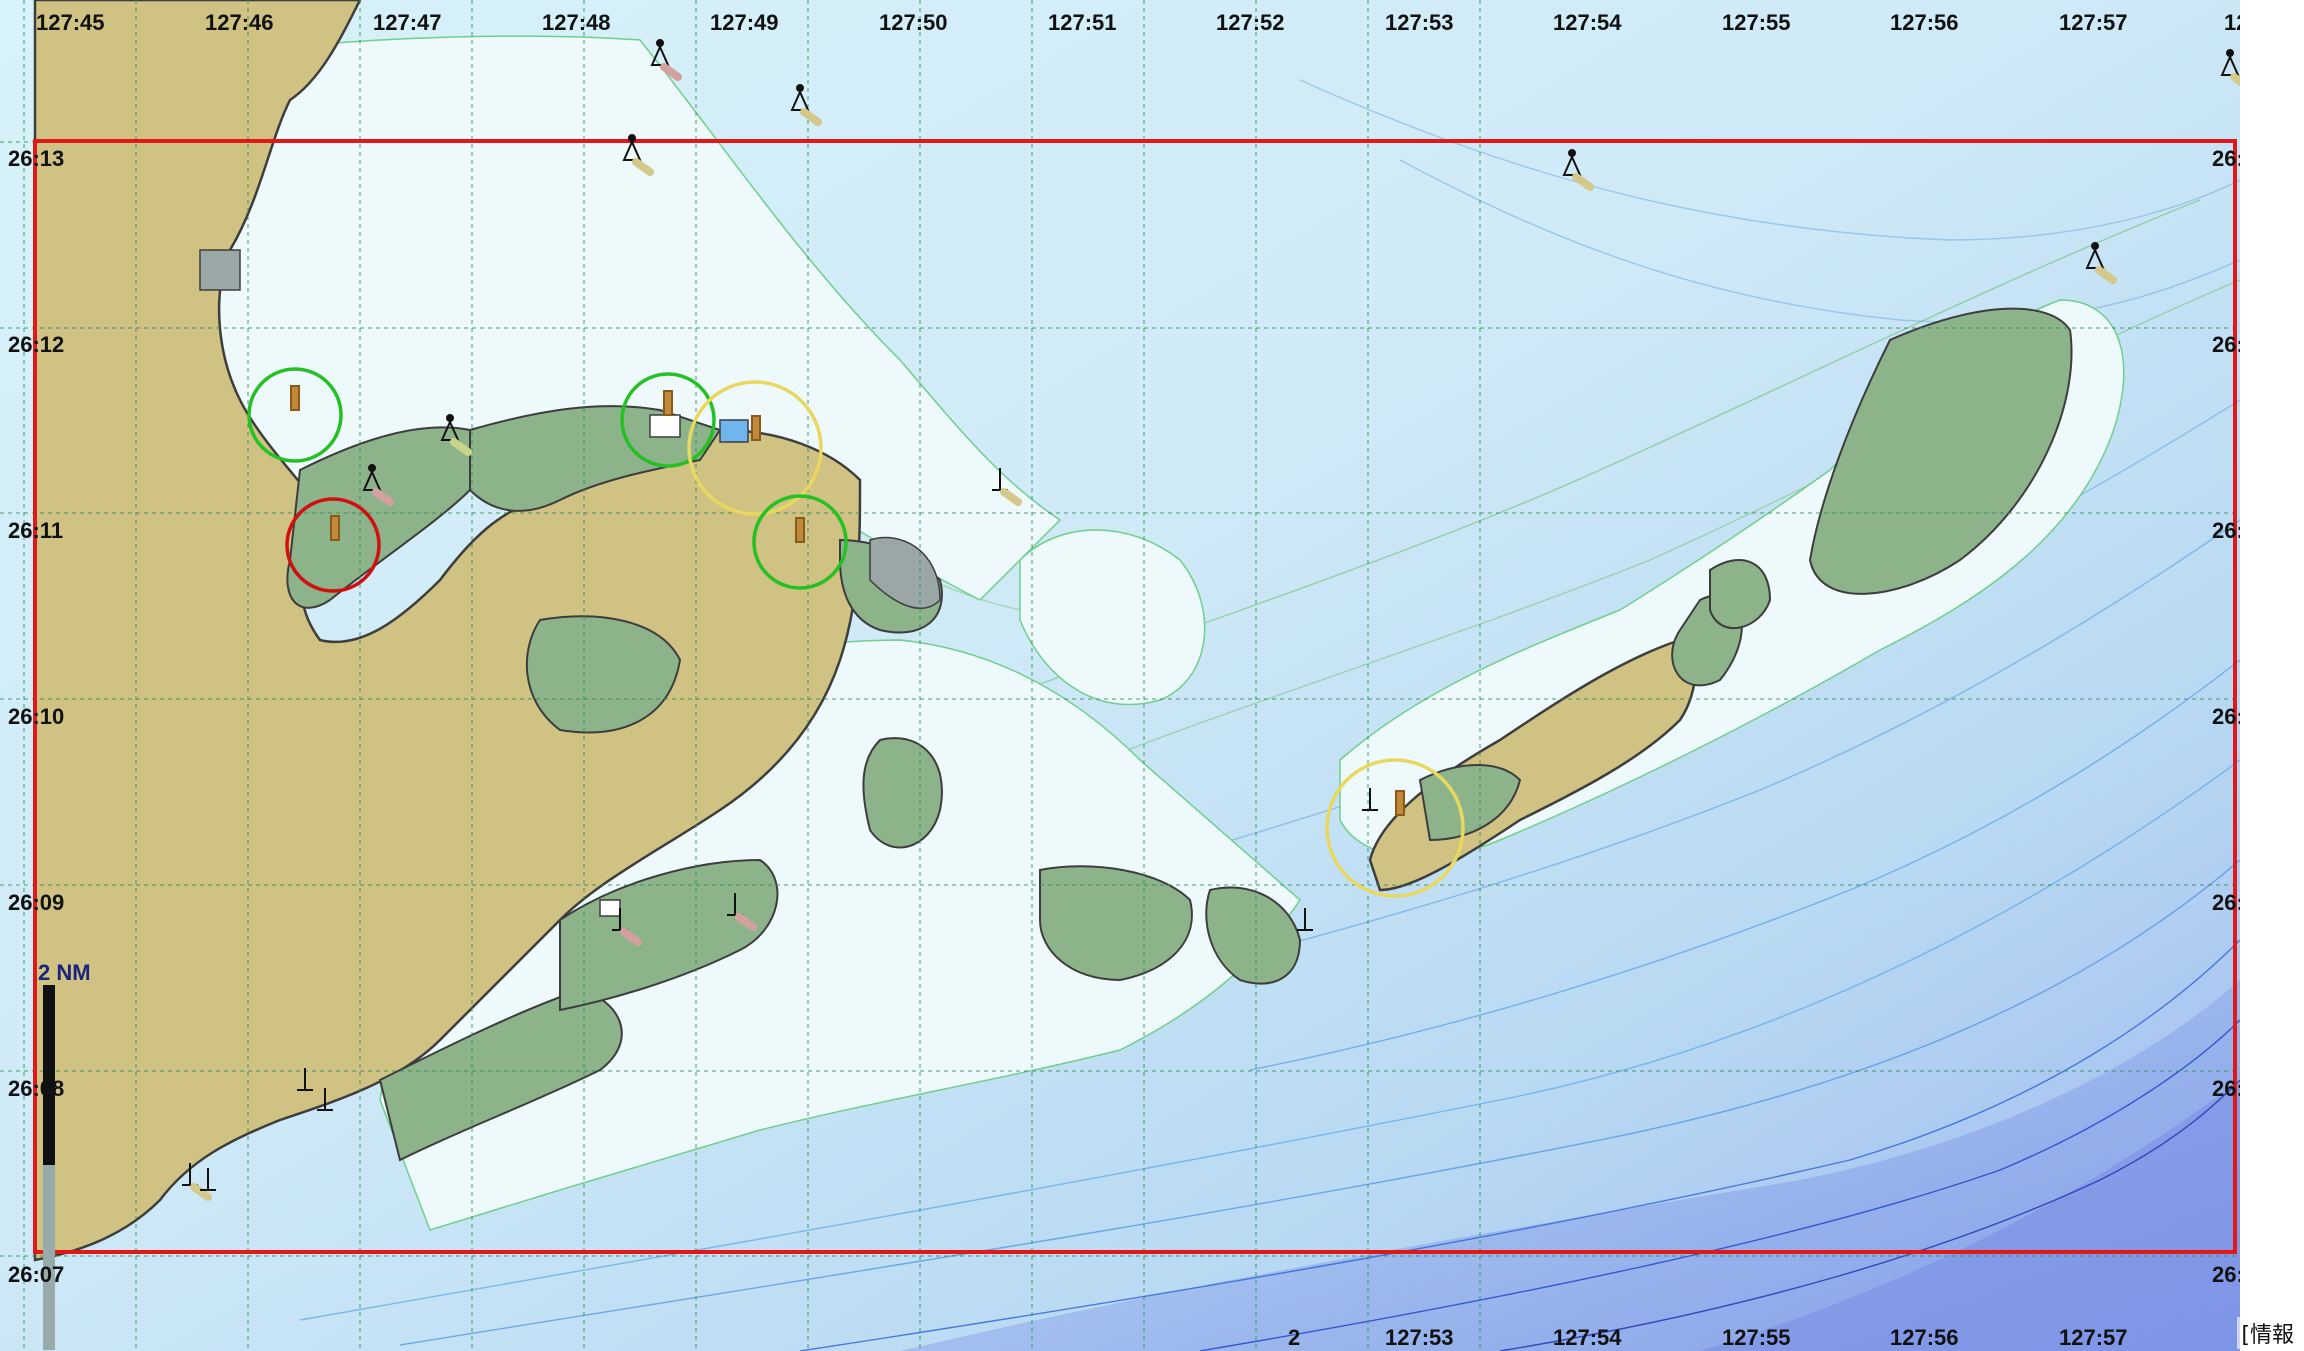 This screenshot has height=1351, width=2304. I want to click on lat-label: 26:13, so click(36, 158).